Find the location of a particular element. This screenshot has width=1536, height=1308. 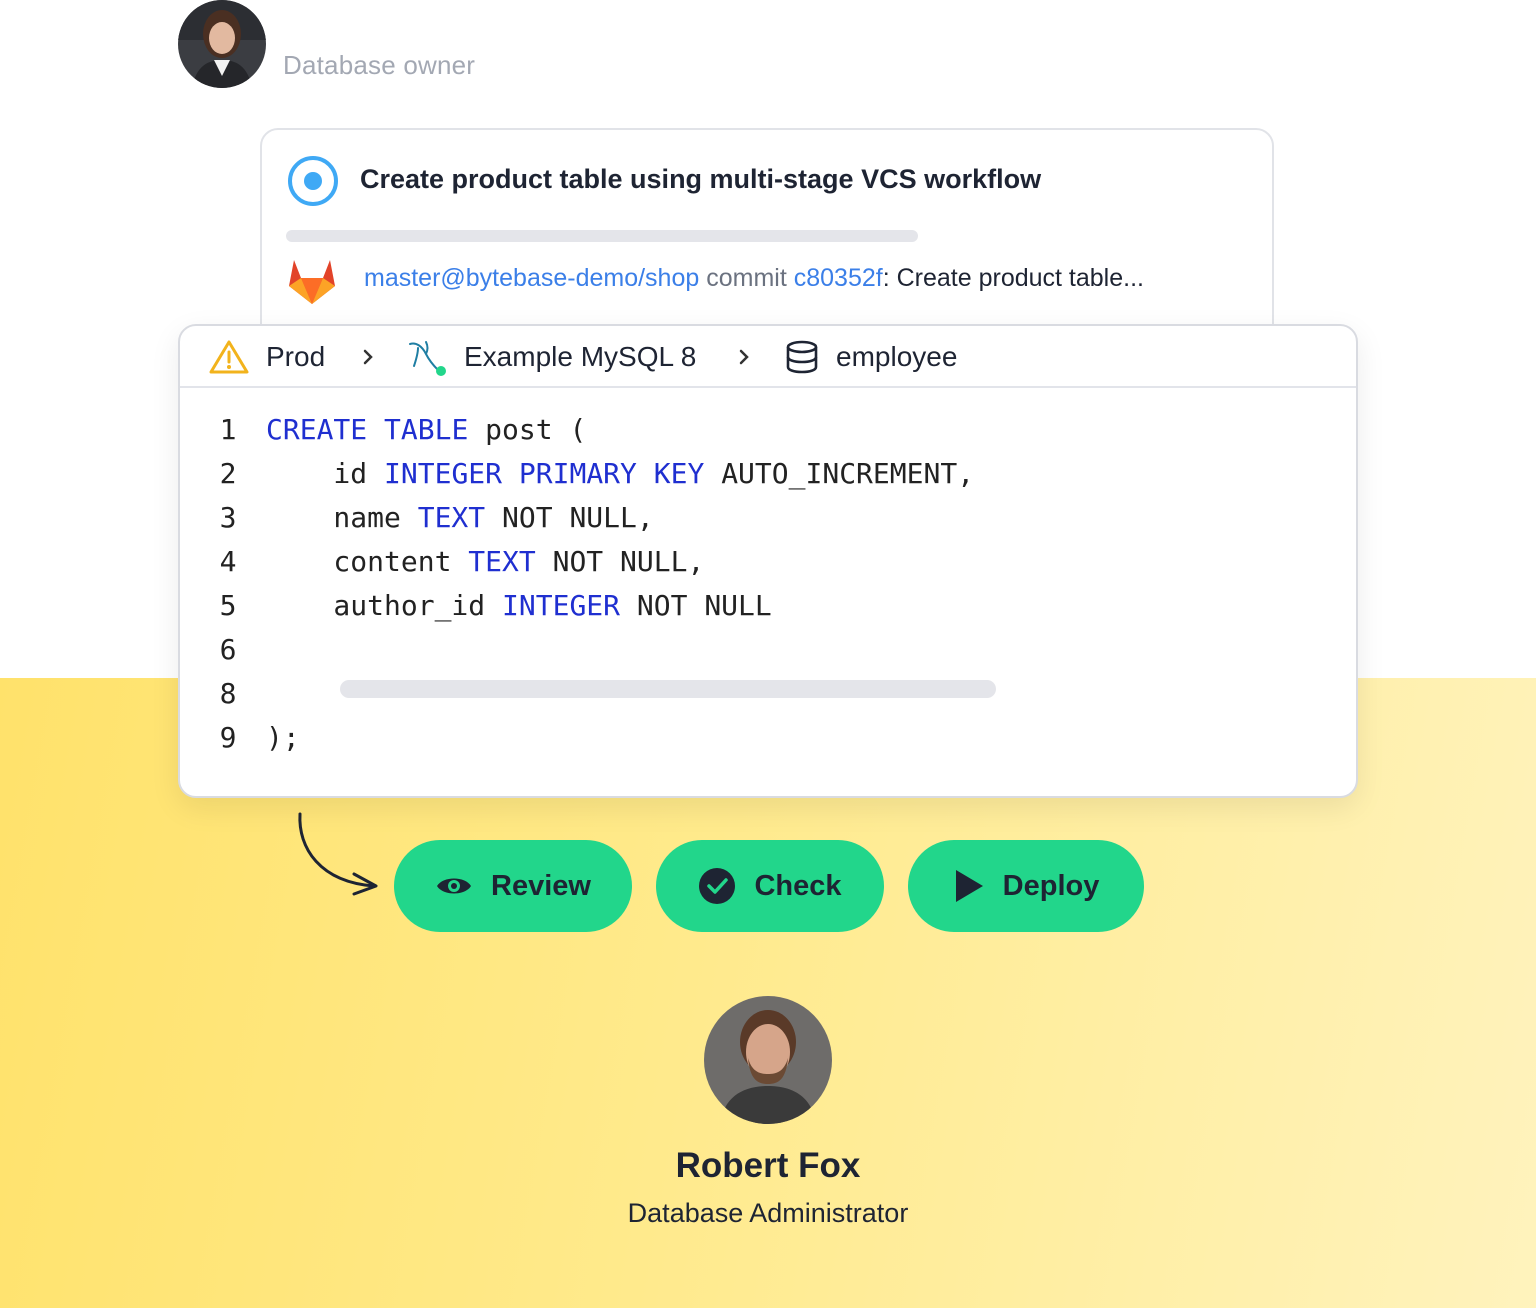

line-number: 6 is located at coordinates (228, 649).